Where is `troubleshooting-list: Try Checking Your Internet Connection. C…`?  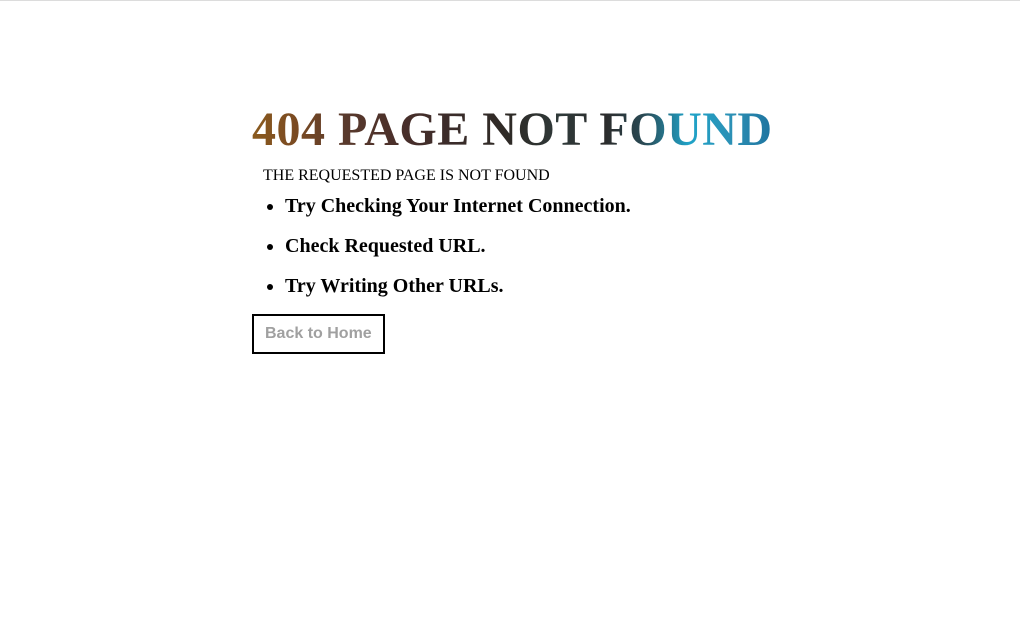
troubleshooting-list: Try Checking Your Internet Connection. C… is located at coordinates (532, 246).